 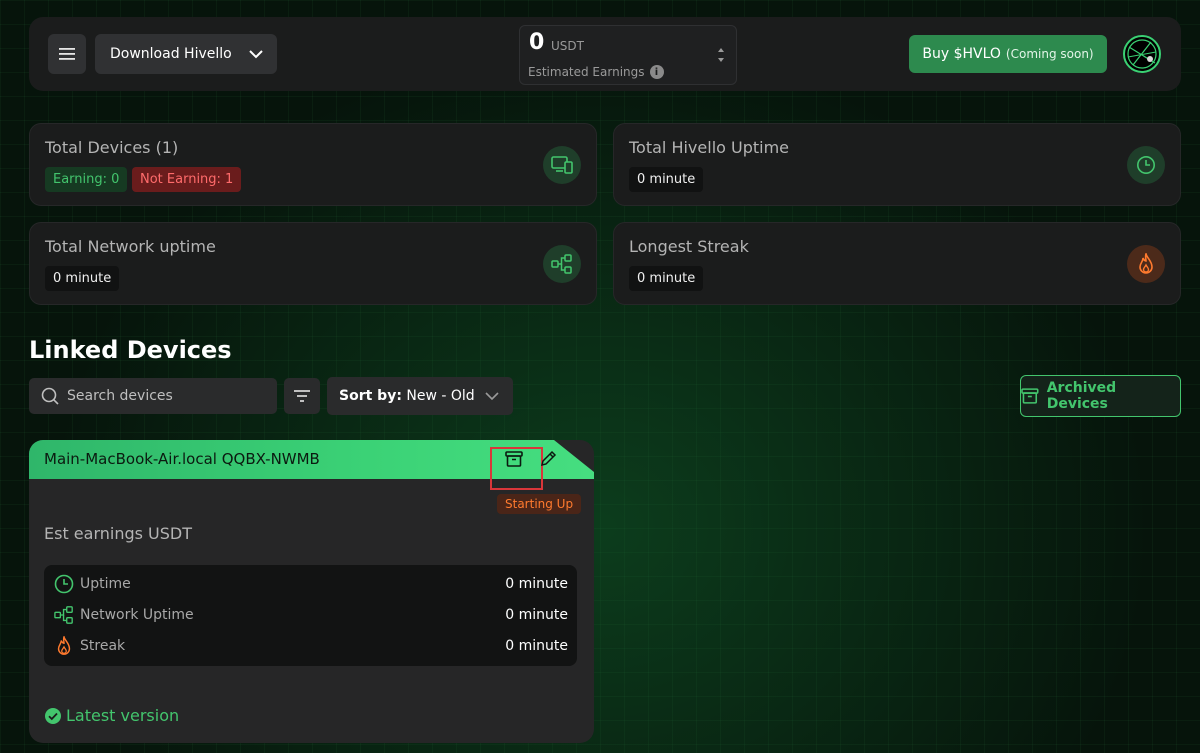 I want to click on metric-row-streak: Streak 0 minute, so click(x=311, y=646).